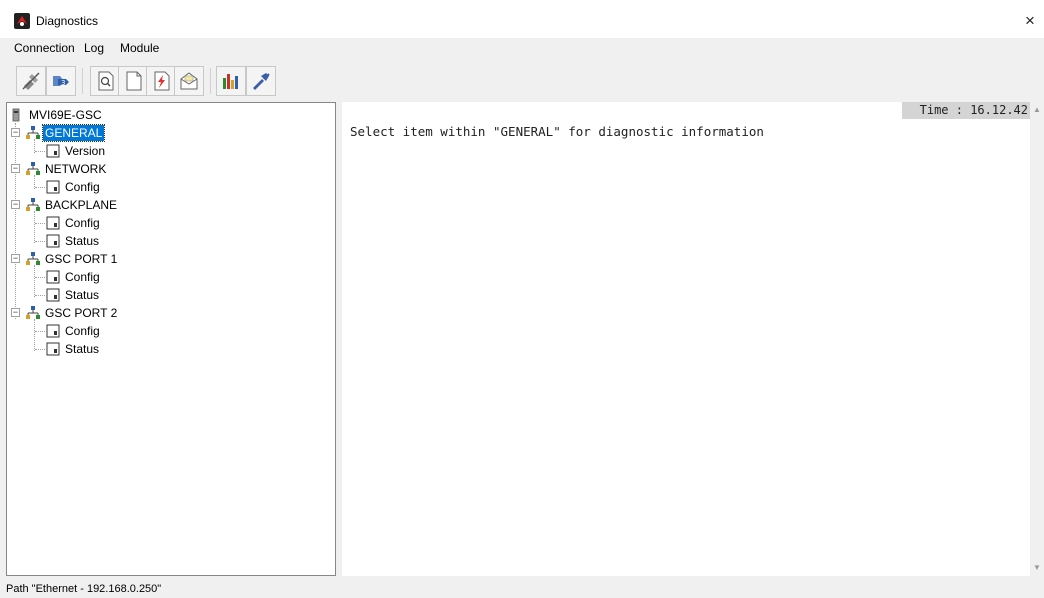  I want to click on time-display: Time : 16.12.42, so click(966, 110).